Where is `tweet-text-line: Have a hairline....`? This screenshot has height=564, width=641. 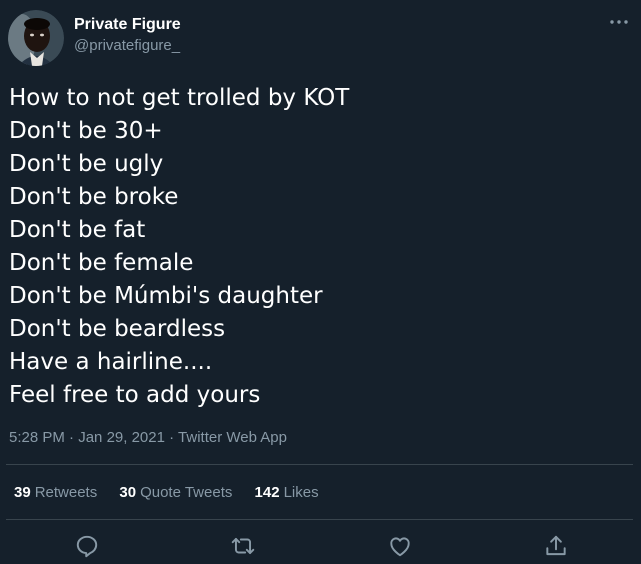
tweet-text-line: Have a hairline.... is located at coordinates (111, 362).